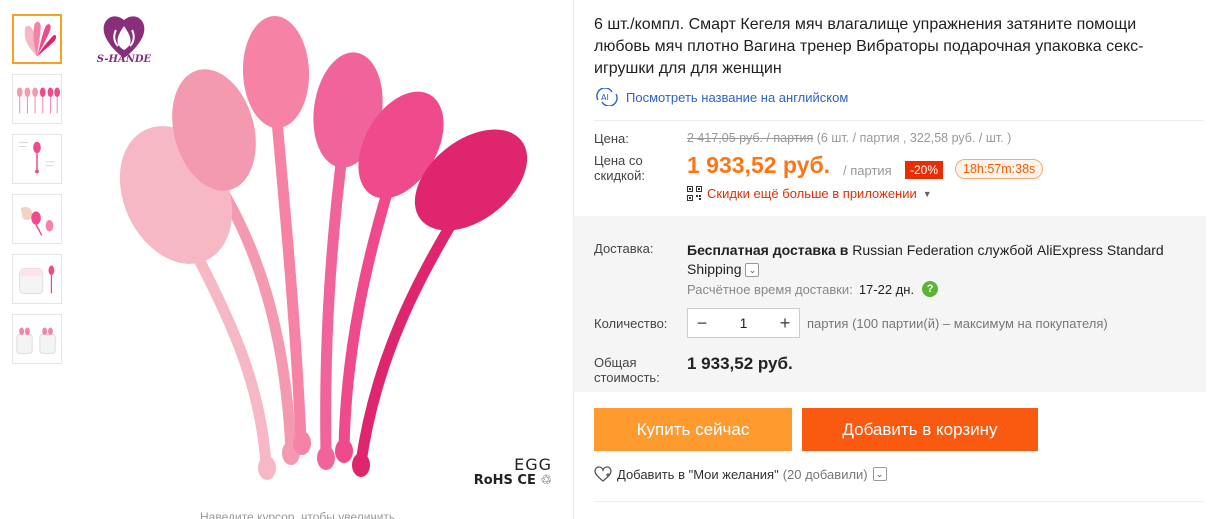  What do you see at coordinates (298, 514) in the screenshot?
I see `zoom-hint: Наведите курсор, чтобы увеличить` at bounding box center [298, 514].